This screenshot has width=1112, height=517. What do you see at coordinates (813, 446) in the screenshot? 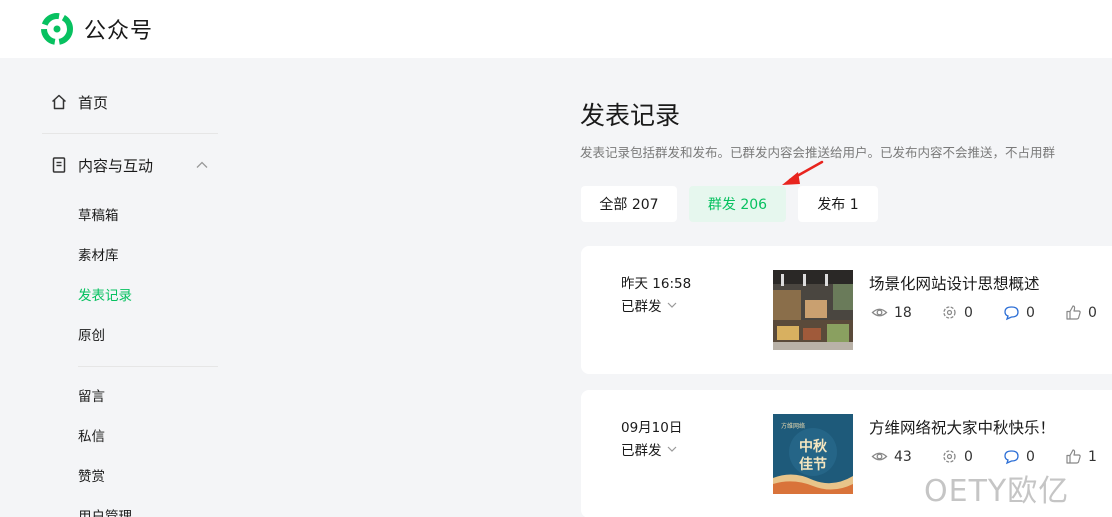
I see `thumb-line1: 中秋` at bounding box center [813, 446].